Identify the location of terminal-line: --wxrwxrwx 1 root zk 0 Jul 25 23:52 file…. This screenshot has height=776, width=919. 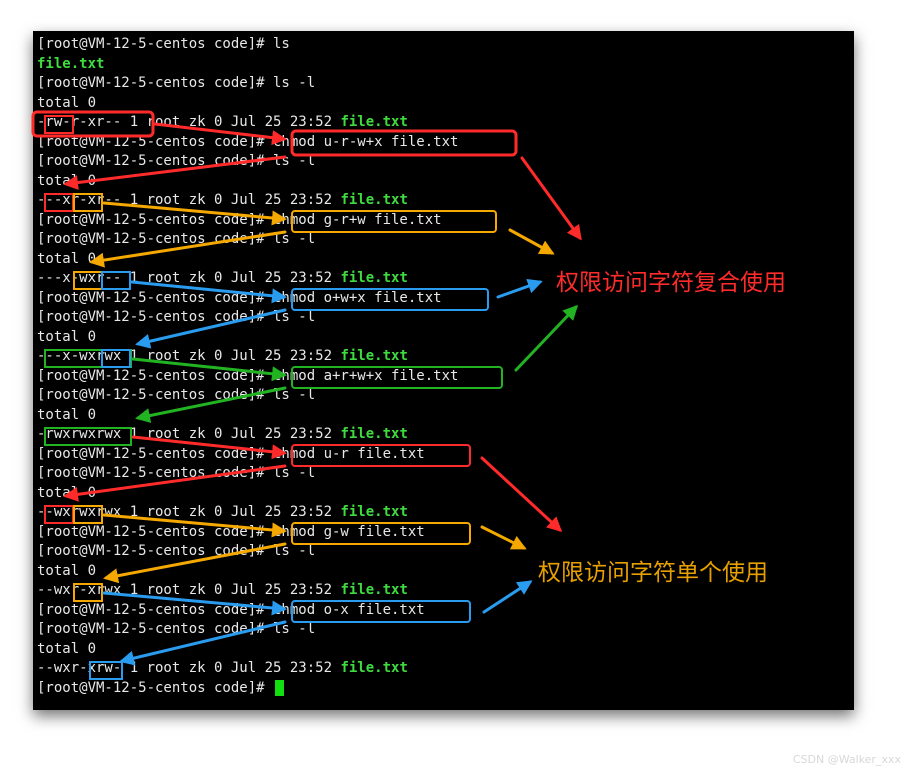
(222, 512).